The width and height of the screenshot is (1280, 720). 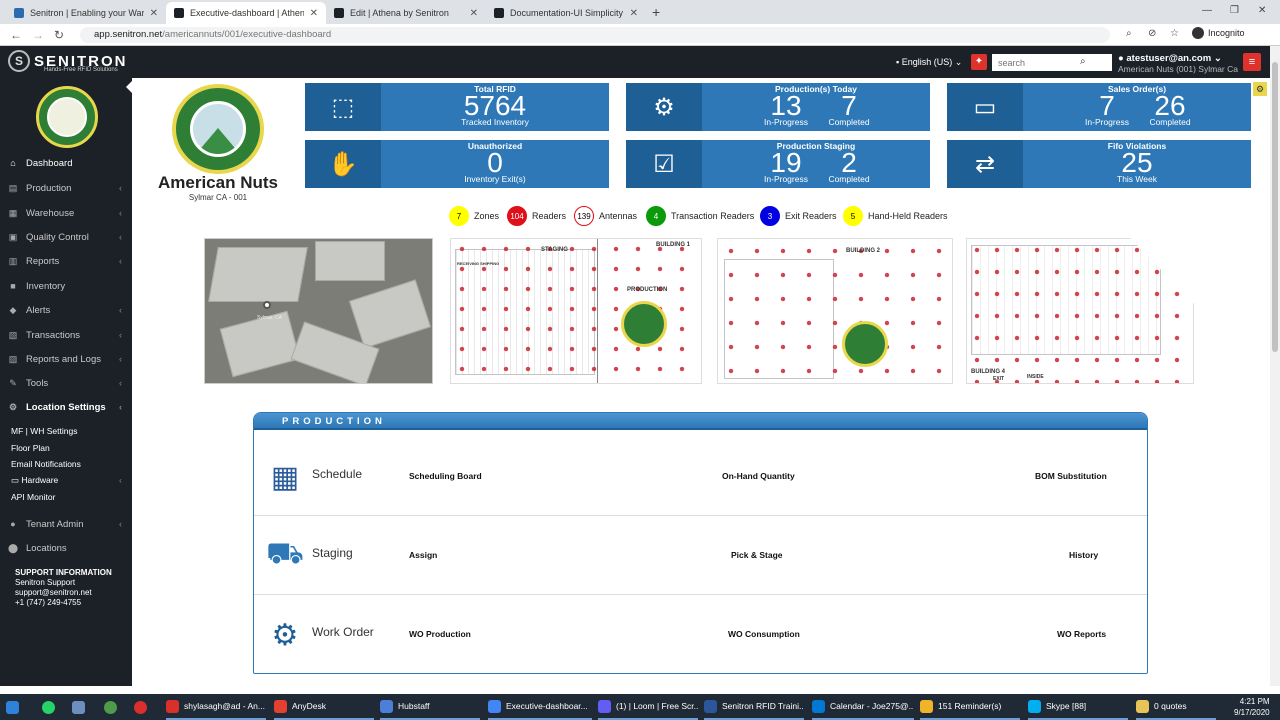 What do you see at coordinates (999, 379) in the screenshot?
I see `exit-label: EXIT` at bounding box center [999, 379].